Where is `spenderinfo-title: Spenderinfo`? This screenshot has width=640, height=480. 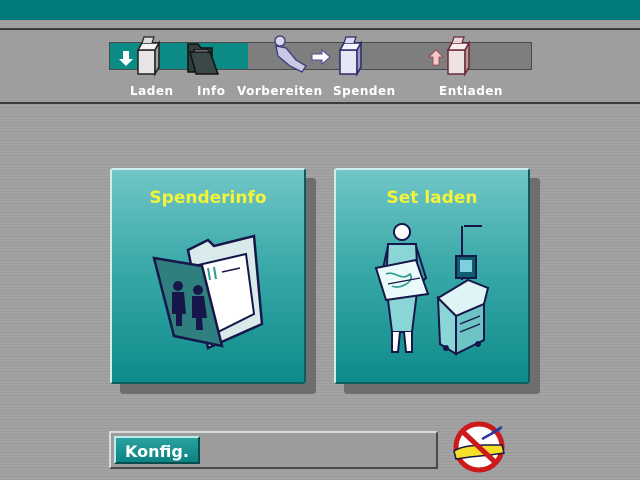
spenderinfo-title: Spenderinfo is located at coordinates (208, 198).